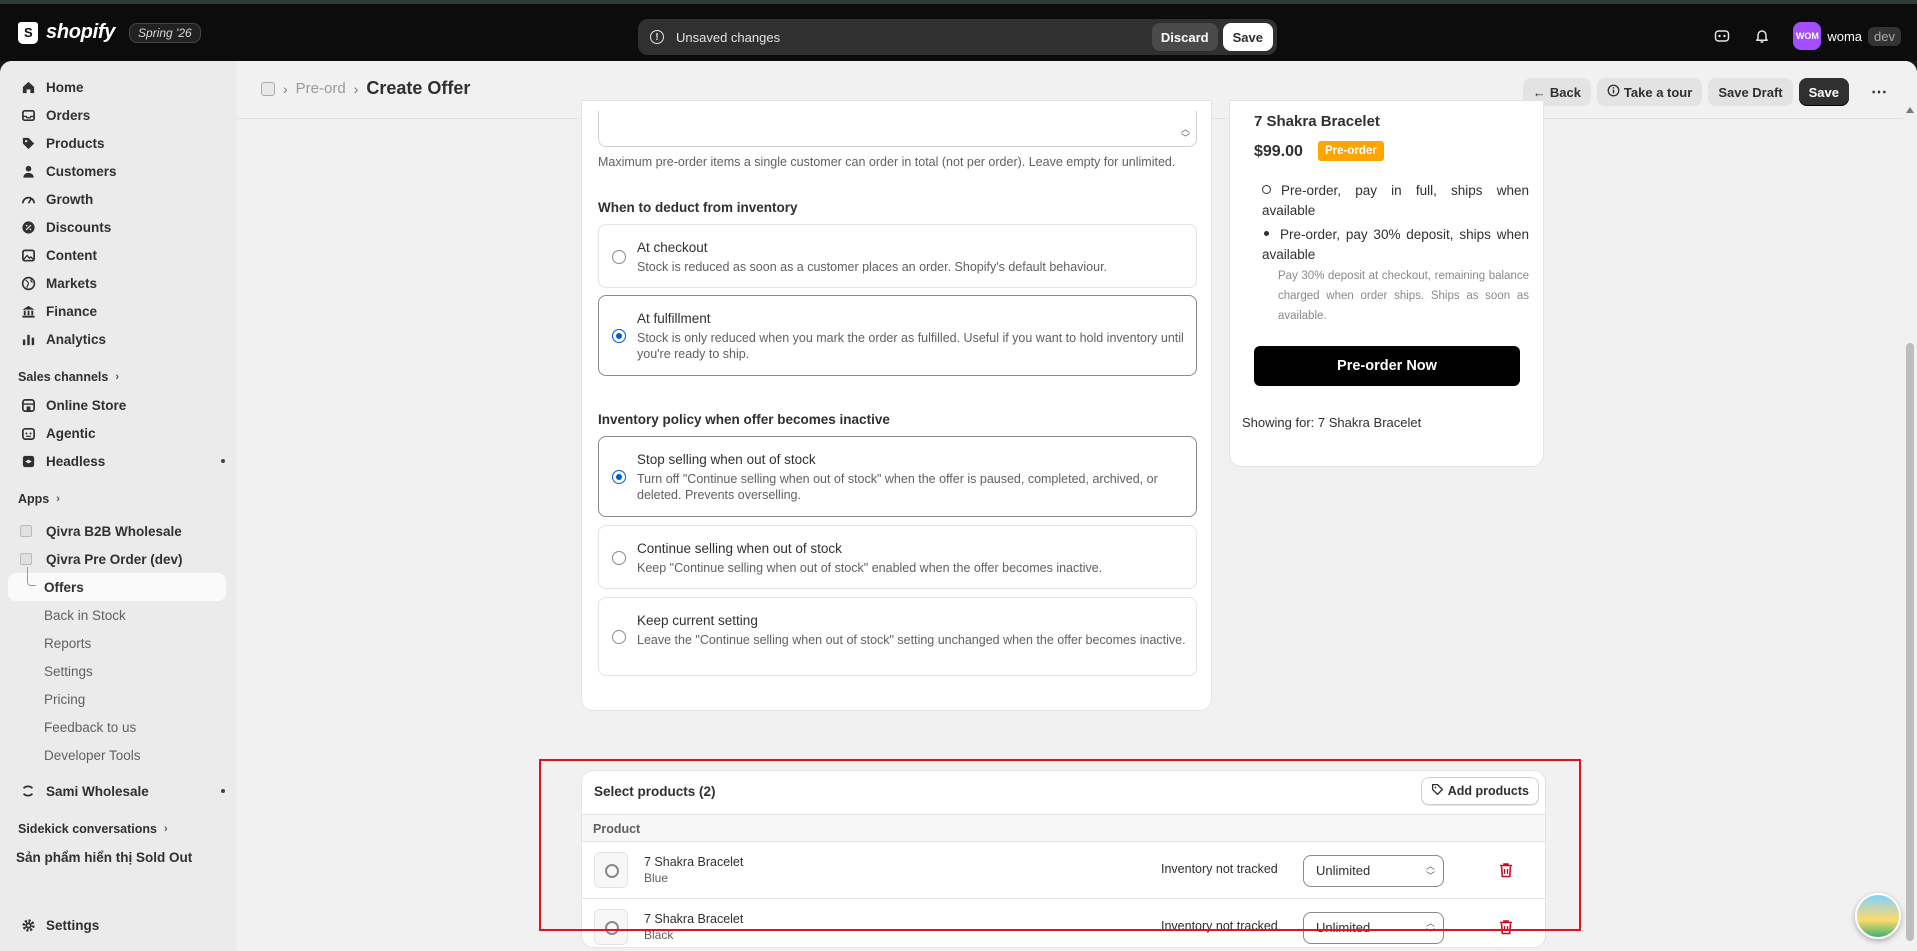  I want to click on alert-circle-icon: !, so click(657, 37).